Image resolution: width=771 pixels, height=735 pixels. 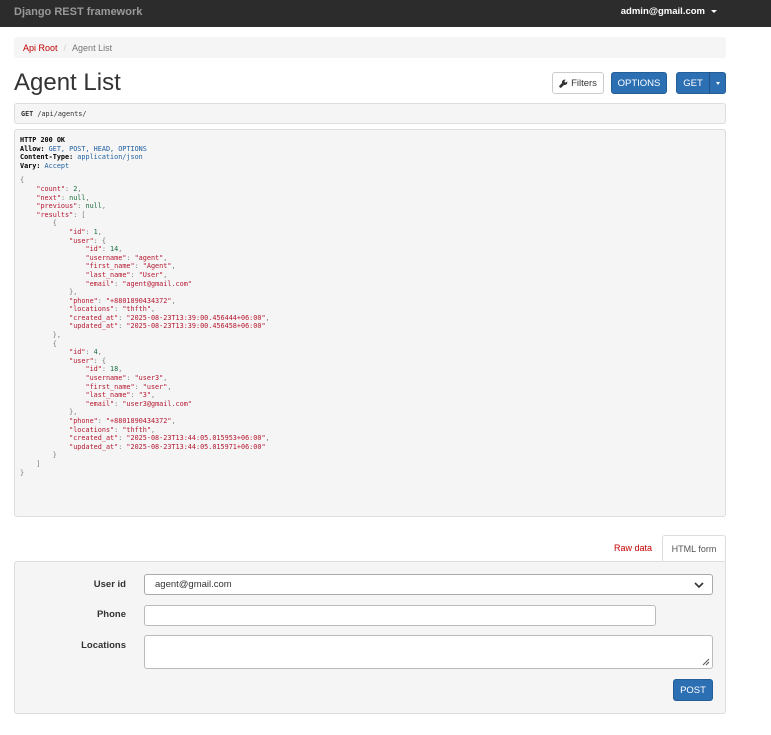 I want to click on tab-html-form: HTML form, so click(x=694, y=548).